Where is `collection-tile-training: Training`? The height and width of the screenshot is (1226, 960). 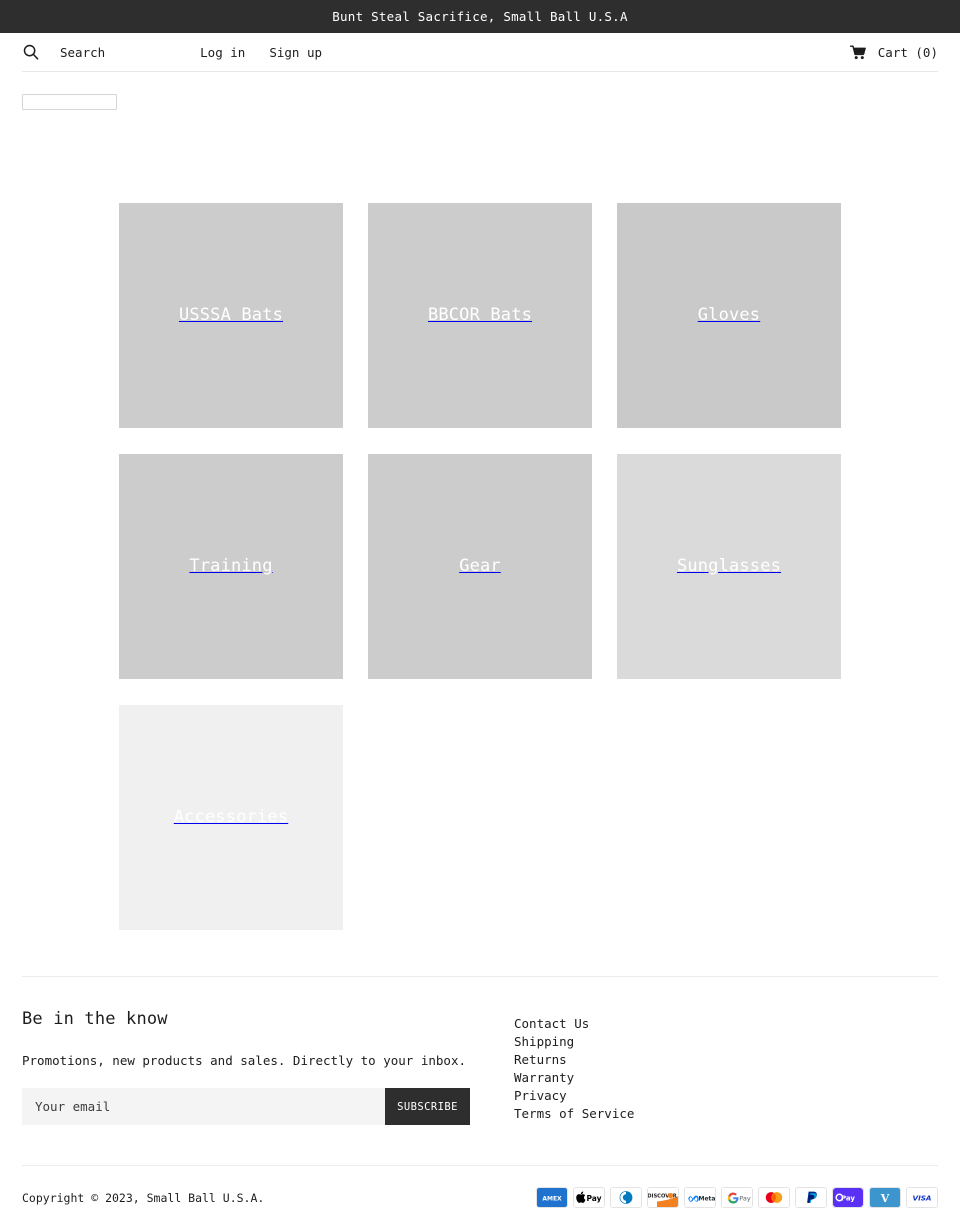
collection-tile-training: Training is located at coordinates (231, 566).